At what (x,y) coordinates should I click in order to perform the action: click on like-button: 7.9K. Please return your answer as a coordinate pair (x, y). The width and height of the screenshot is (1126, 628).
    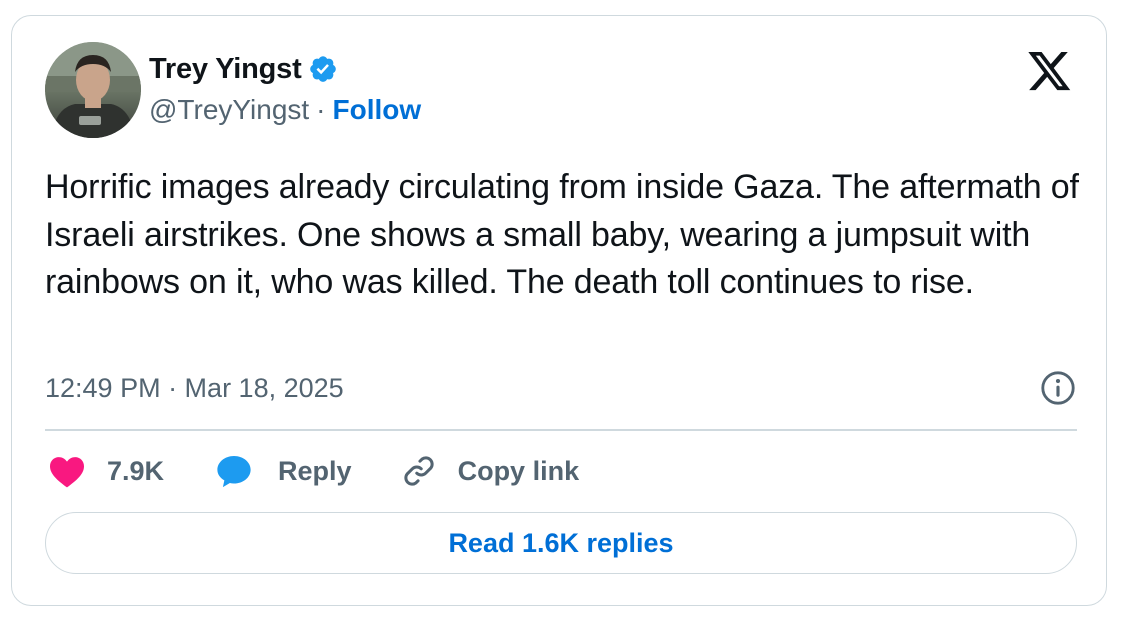
    Looking at the image, I should click on (106, 471).